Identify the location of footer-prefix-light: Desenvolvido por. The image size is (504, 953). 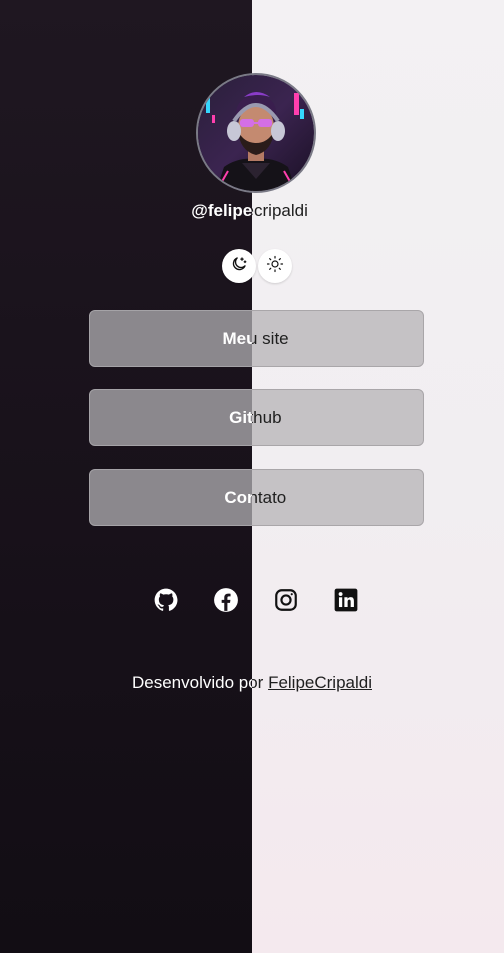
(258, 682).